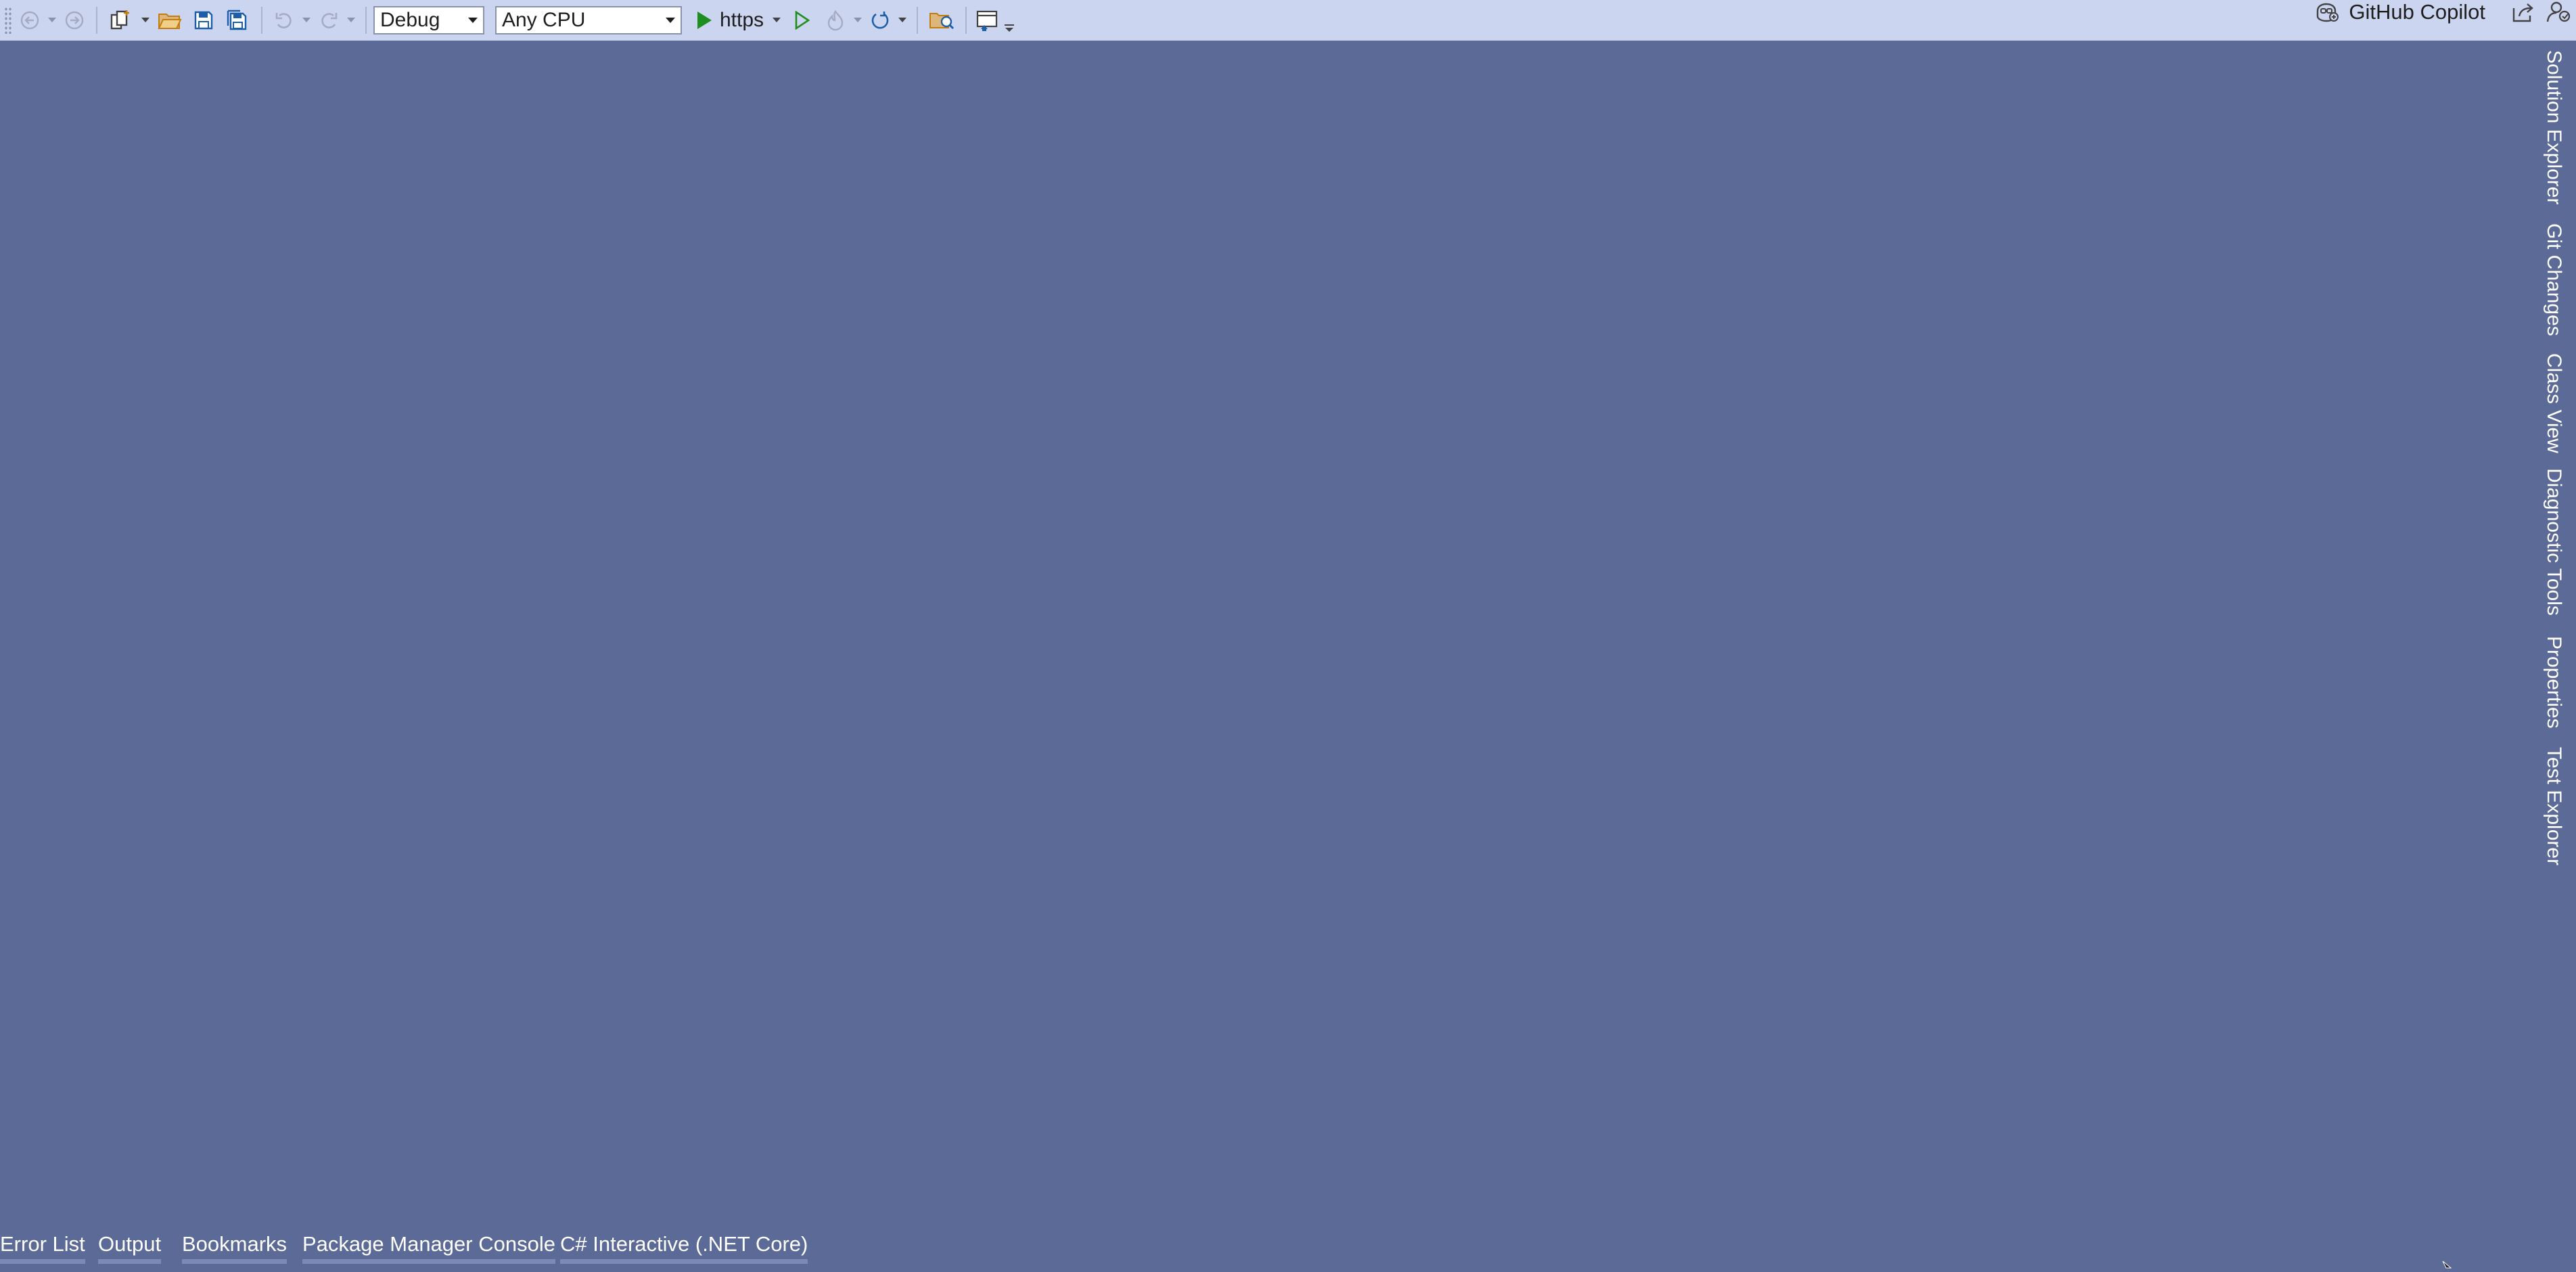 The height and width of the screenshot is (1272, 2576). What do you see at coordinates (704, 20) in the screenshot?
I see `start-debugging-icon` at bounding box center [704, 20].